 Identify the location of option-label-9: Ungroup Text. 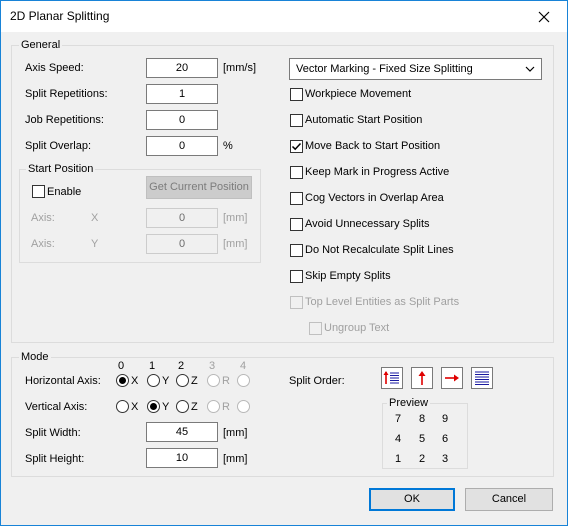
(357, 328).